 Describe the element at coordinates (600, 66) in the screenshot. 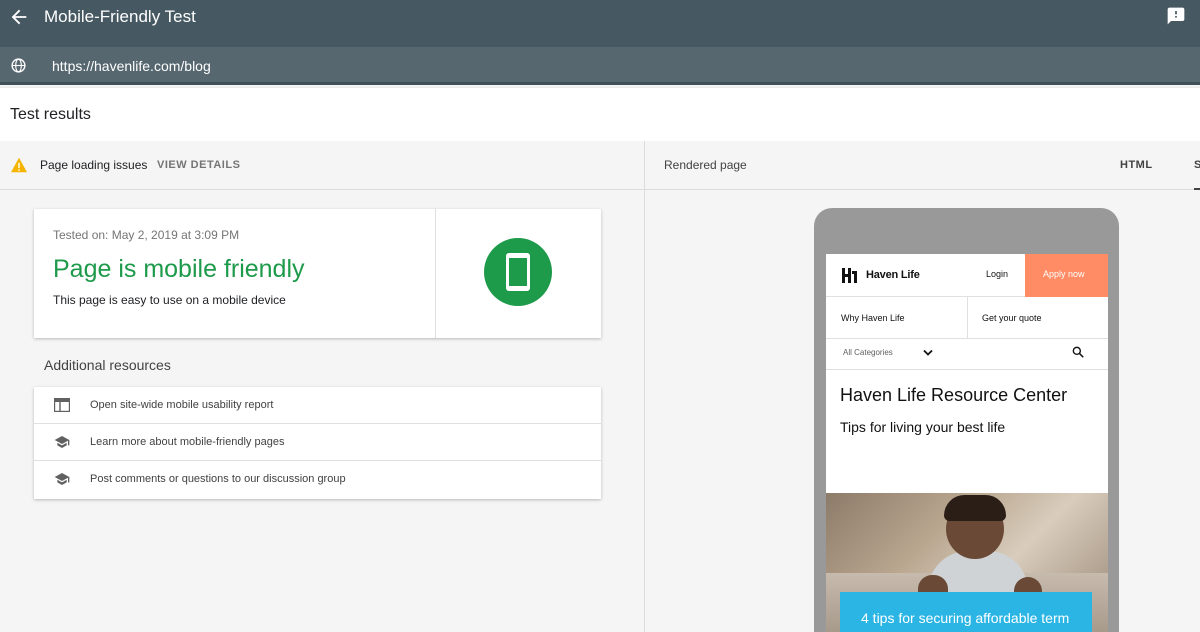

I see `url-bar: https://havenlife.com/blog` at that location.